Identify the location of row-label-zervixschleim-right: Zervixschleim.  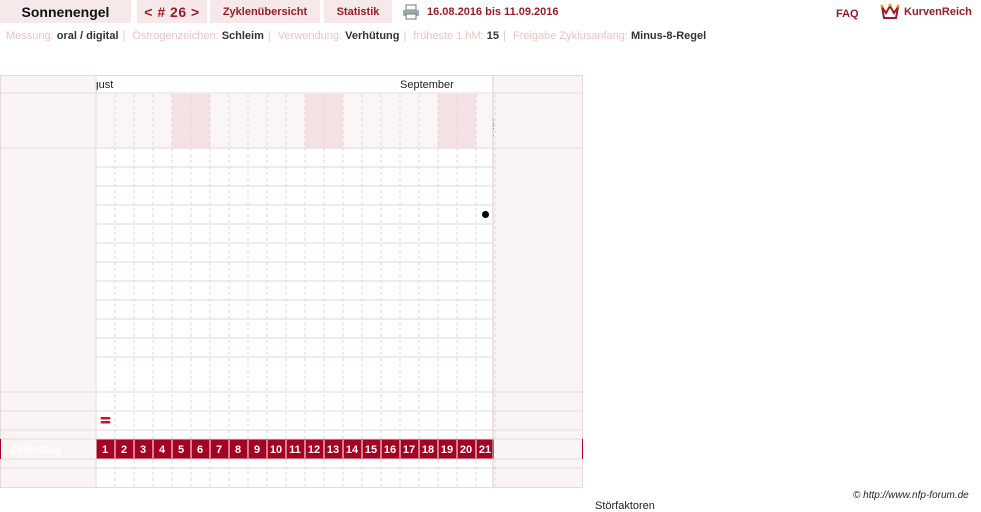
(532, 401).